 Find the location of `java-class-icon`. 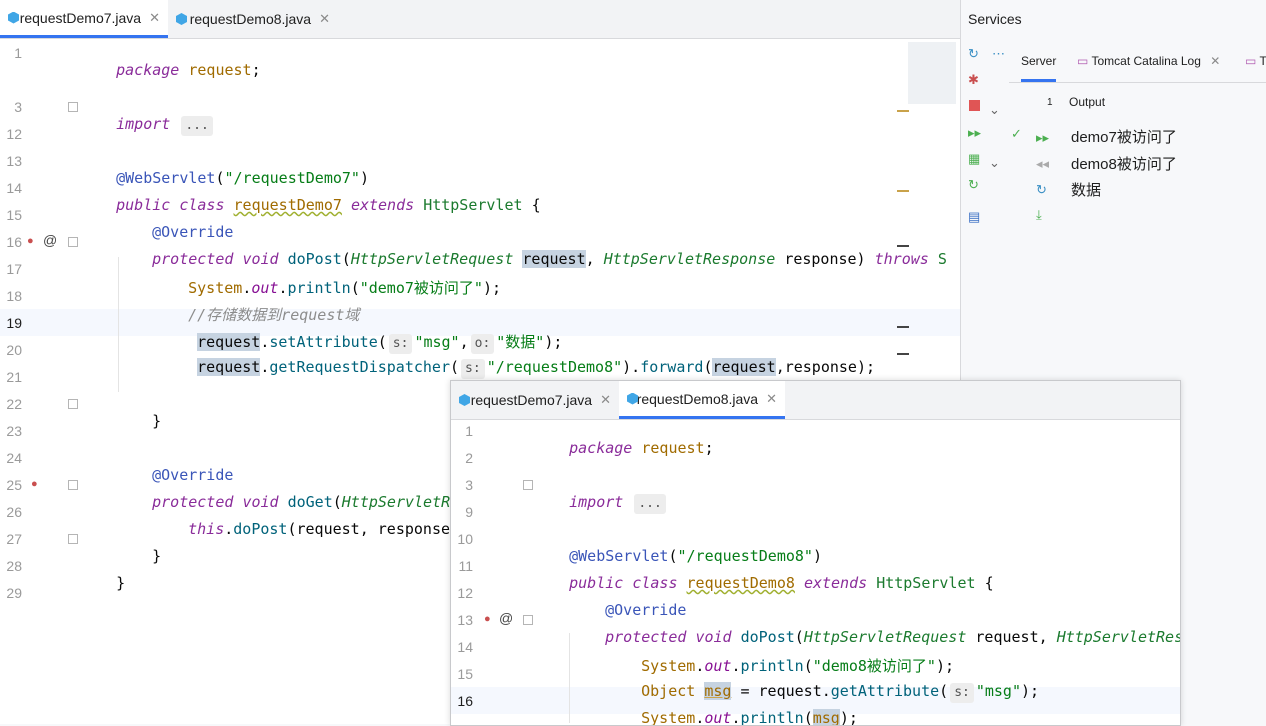

java-class-icon is located at coordinates (10, 18).